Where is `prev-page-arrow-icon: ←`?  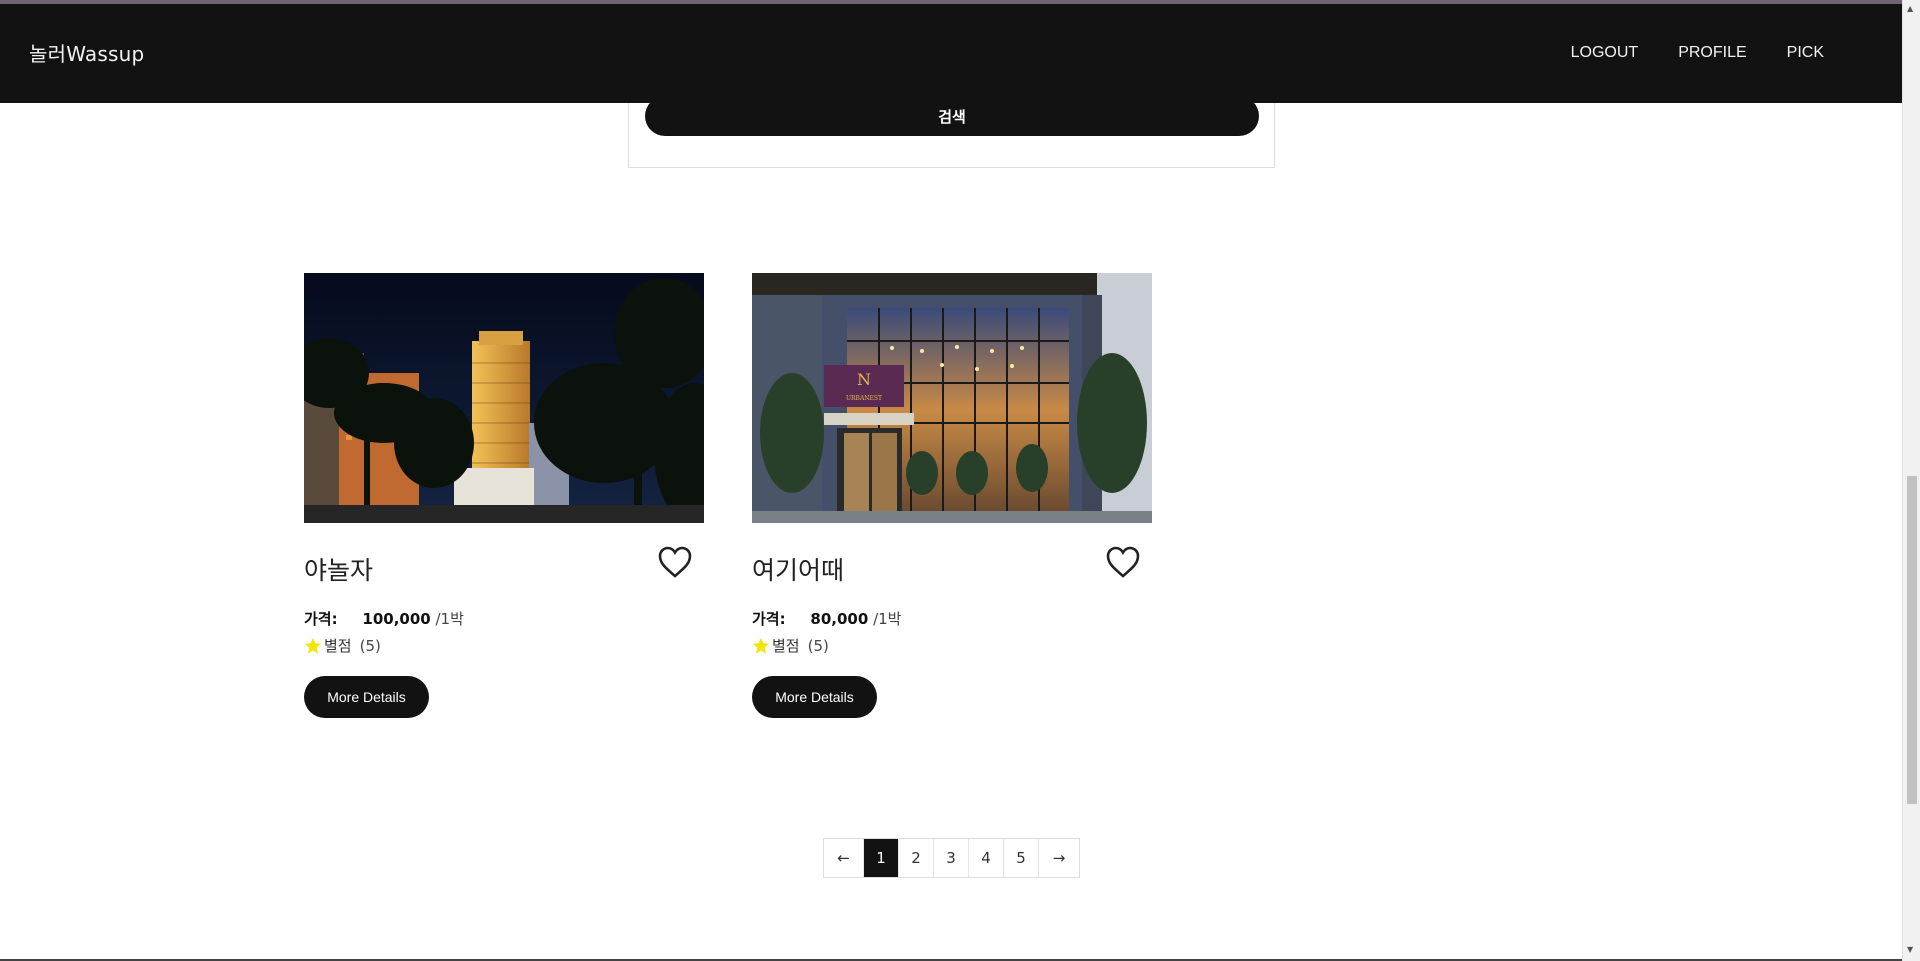
prev-page-arrow-icon: ← is located at coordinates (844, 858).